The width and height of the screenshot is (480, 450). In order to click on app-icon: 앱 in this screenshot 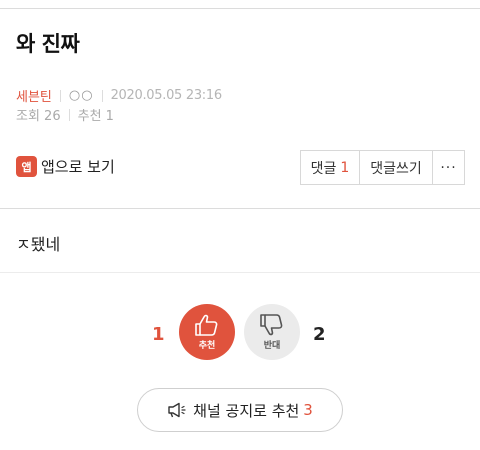, I will do `click(26, 166)`.